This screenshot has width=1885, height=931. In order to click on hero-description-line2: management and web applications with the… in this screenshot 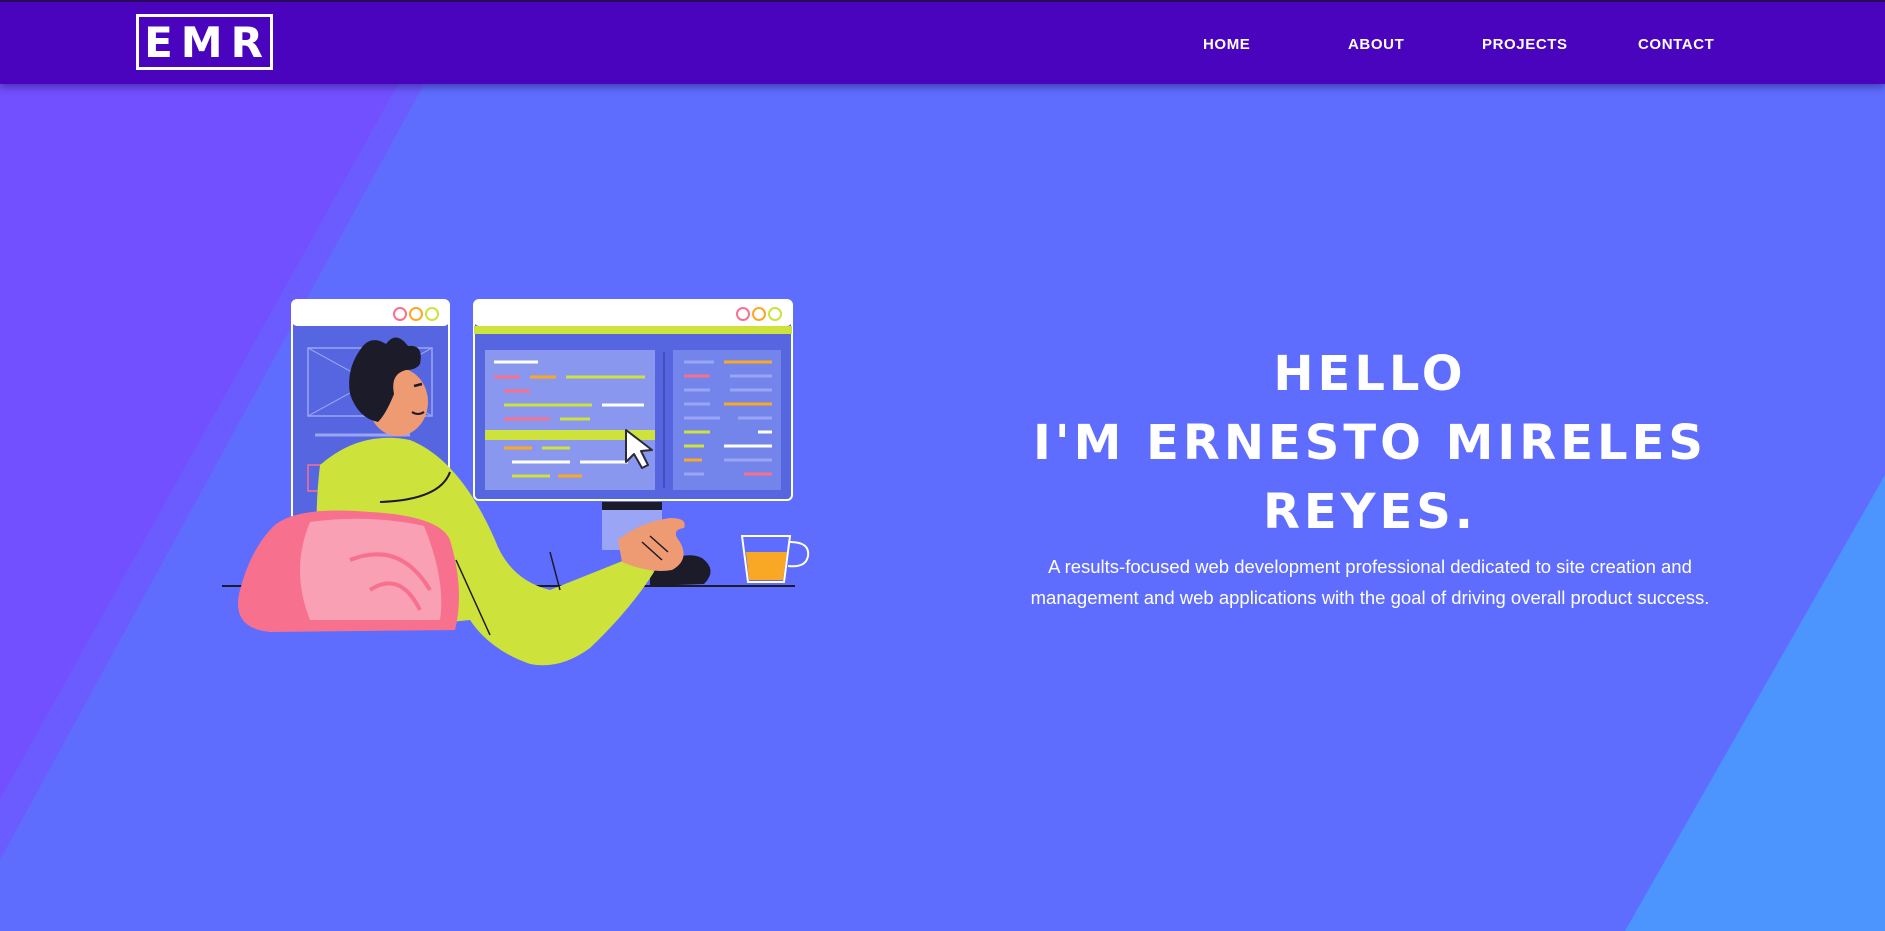, I will do `click(1370, 597)`.